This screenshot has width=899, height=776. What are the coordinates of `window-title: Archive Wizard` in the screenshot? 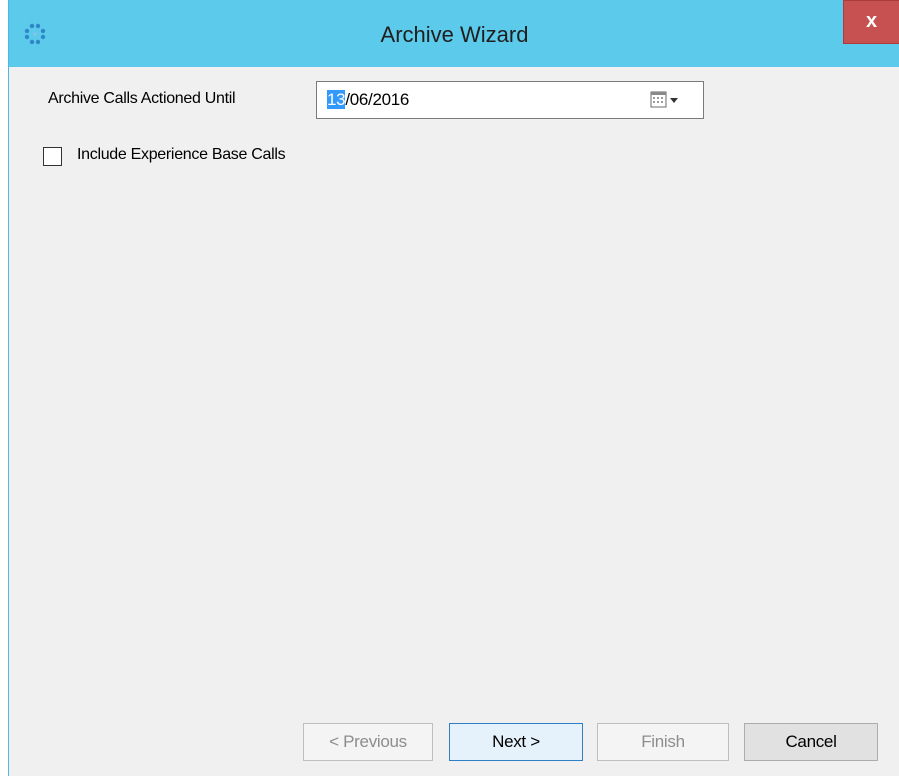 It's located at (454, 34).